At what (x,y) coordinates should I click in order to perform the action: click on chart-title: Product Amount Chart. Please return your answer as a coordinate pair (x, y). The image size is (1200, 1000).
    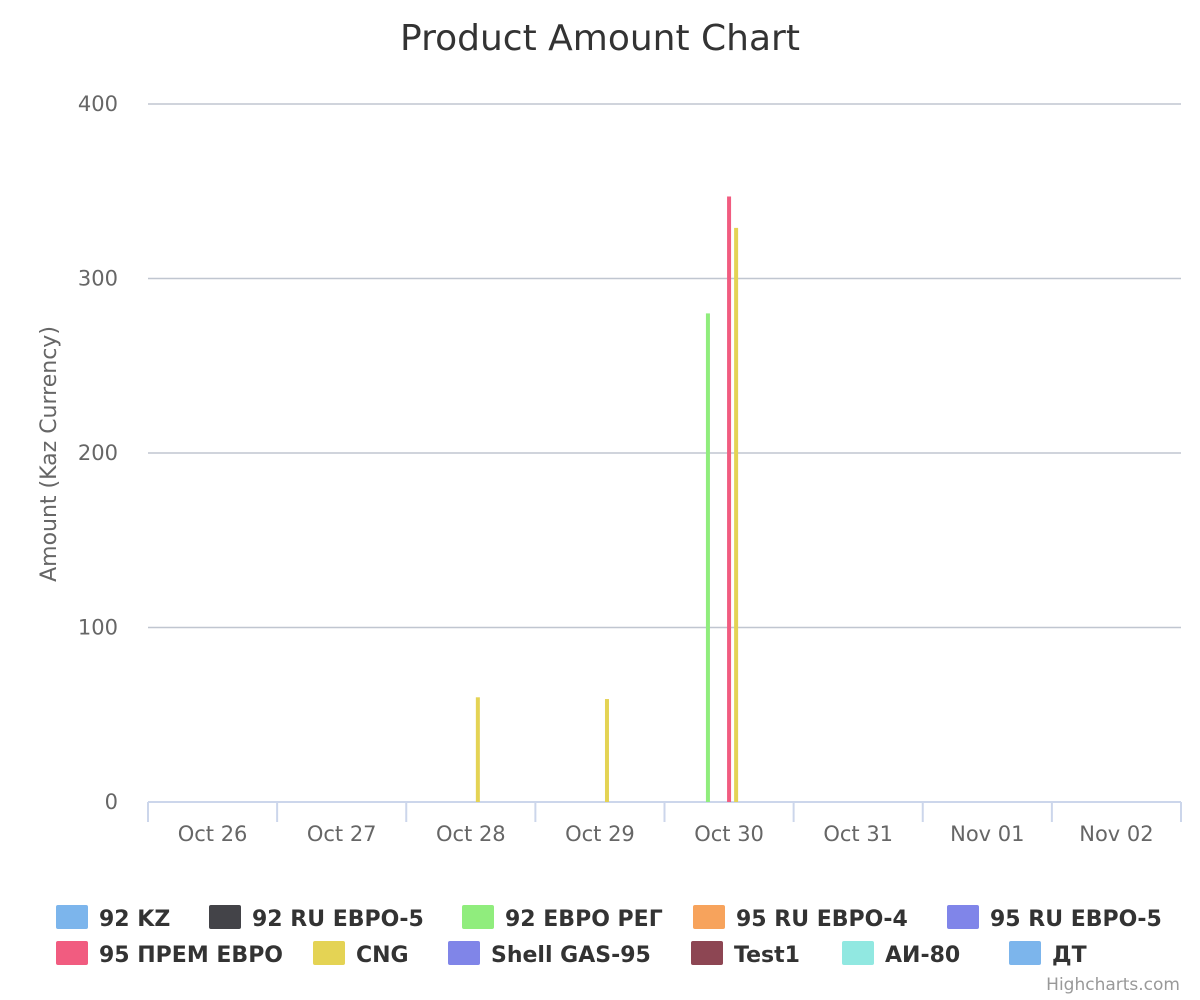
    Looking at the image, I should click on (600, 38).